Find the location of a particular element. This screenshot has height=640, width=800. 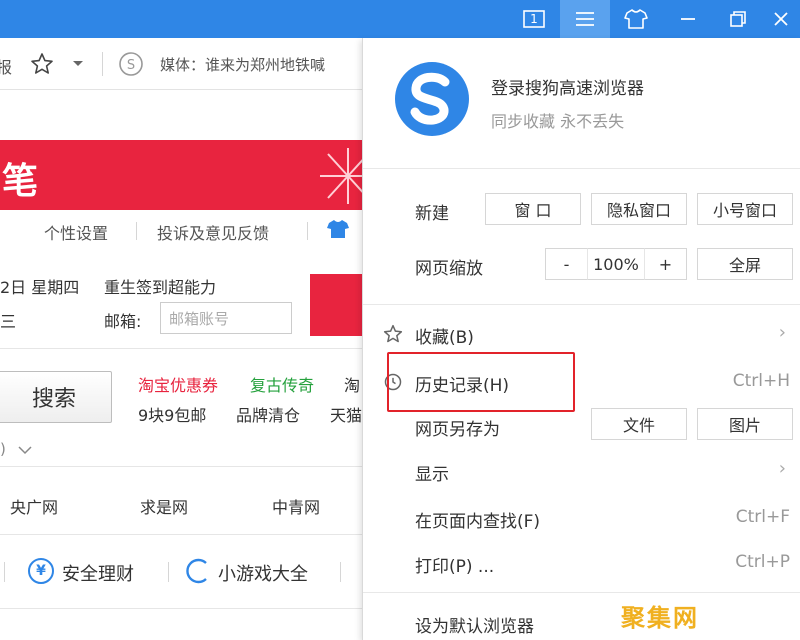

tab-count-button: 1 is located at coordinates (534, 19).